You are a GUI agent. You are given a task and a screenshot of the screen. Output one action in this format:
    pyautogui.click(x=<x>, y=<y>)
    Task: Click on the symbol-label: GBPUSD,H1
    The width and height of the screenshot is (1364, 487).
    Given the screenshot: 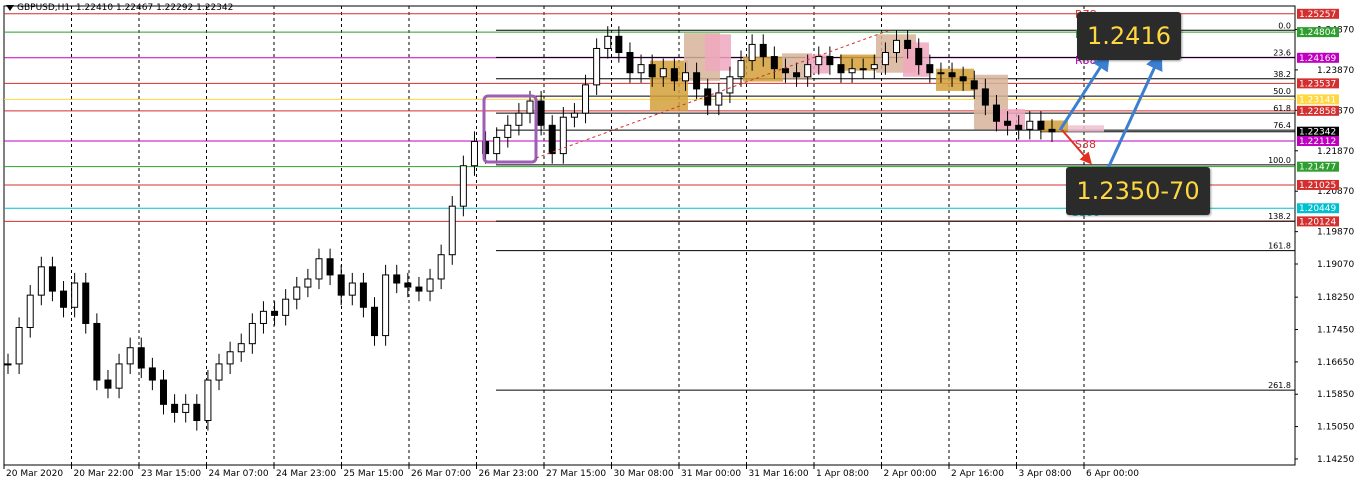 What is the action you would take?
    pyautogui.click(x=44, y=8)
    